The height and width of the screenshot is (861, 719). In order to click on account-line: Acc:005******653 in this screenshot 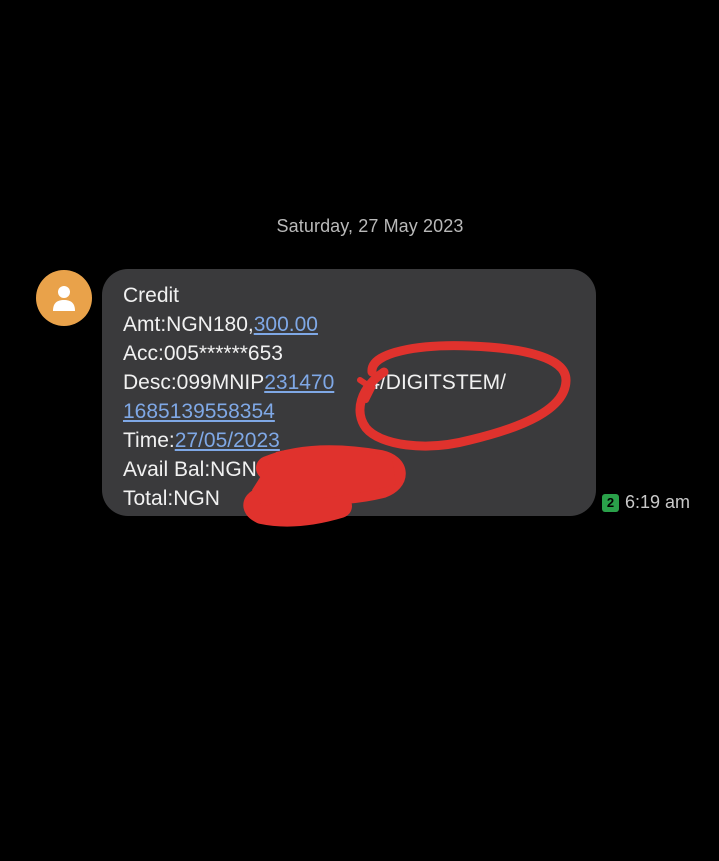, I will do `click(203, 353)`.